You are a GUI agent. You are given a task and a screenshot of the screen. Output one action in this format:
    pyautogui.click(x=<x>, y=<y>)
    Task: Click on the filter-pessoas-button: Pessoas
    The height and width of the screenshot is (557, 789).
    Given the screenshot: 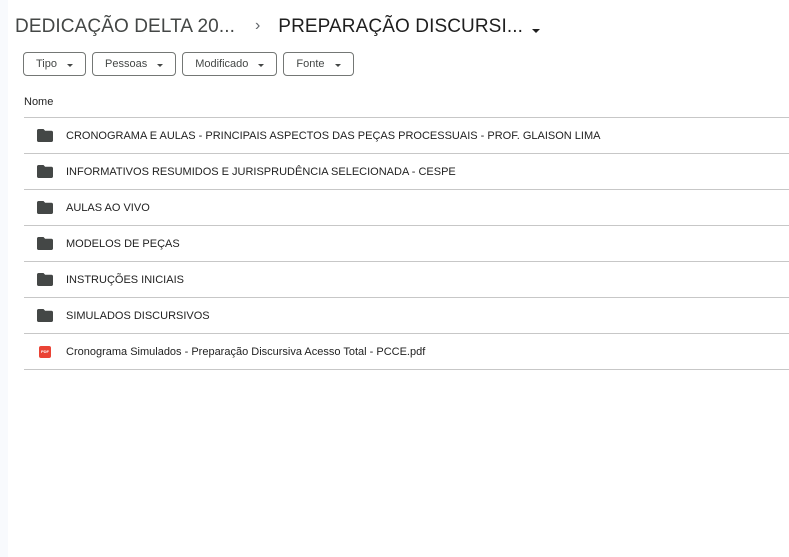 What is the action you would take?
    pyautogui.click(x=134, y=64)
    